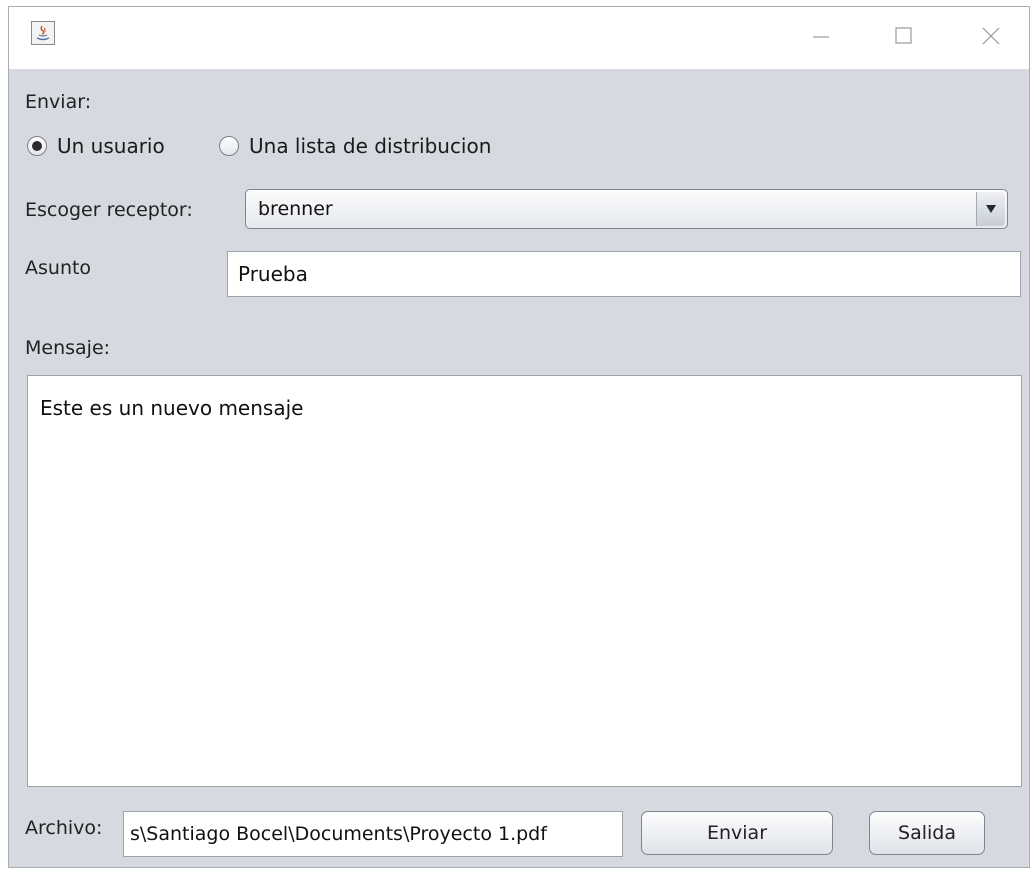 The image size is (1035, 873). Describe the element at coordinates (58, 268) in the screenshot. I see `subject-label: Asunto` at that location.